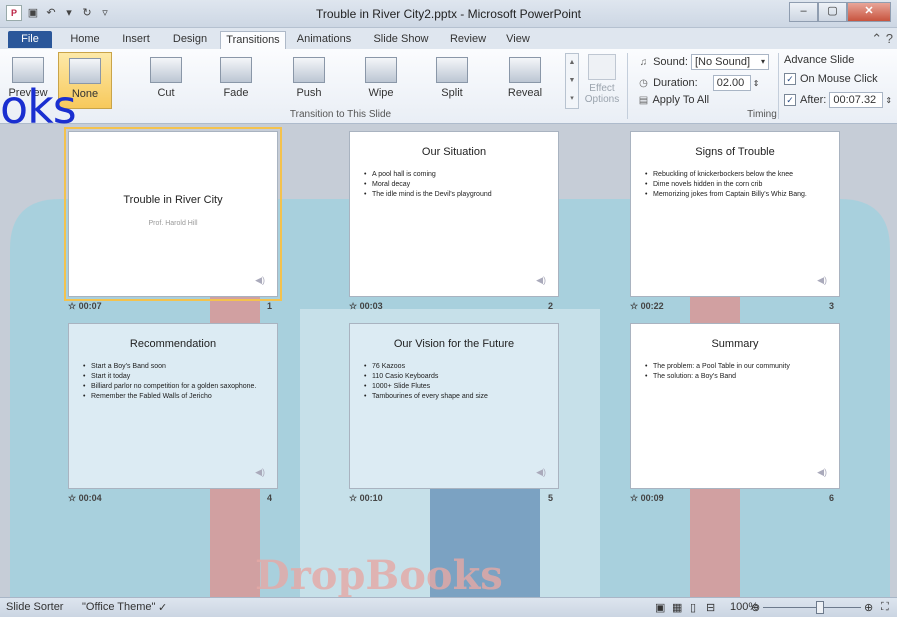 This screenshot has width=897, height=617. I want to click on minimize-button: –, so click(803, 12).